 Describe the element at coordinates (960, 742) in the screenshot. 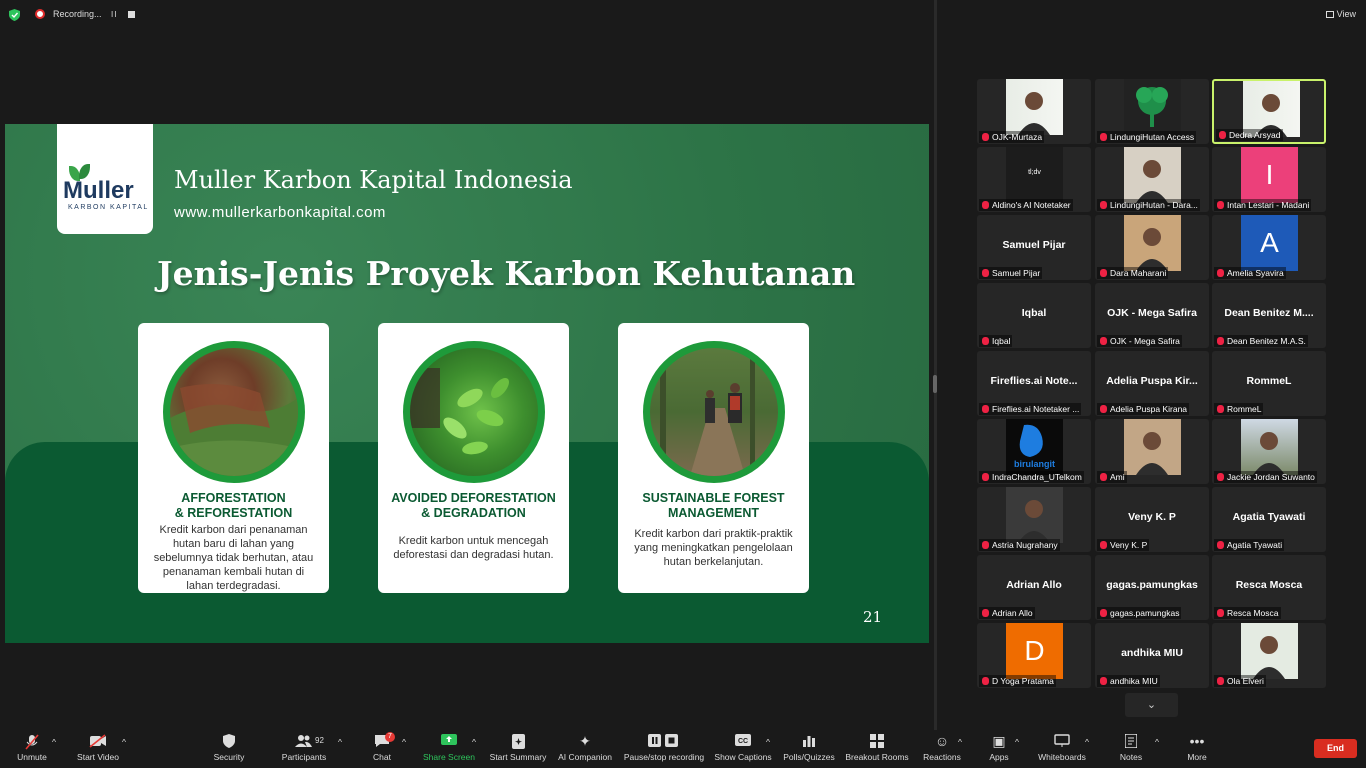

I see `reactions-options-caret: ^` at that location.